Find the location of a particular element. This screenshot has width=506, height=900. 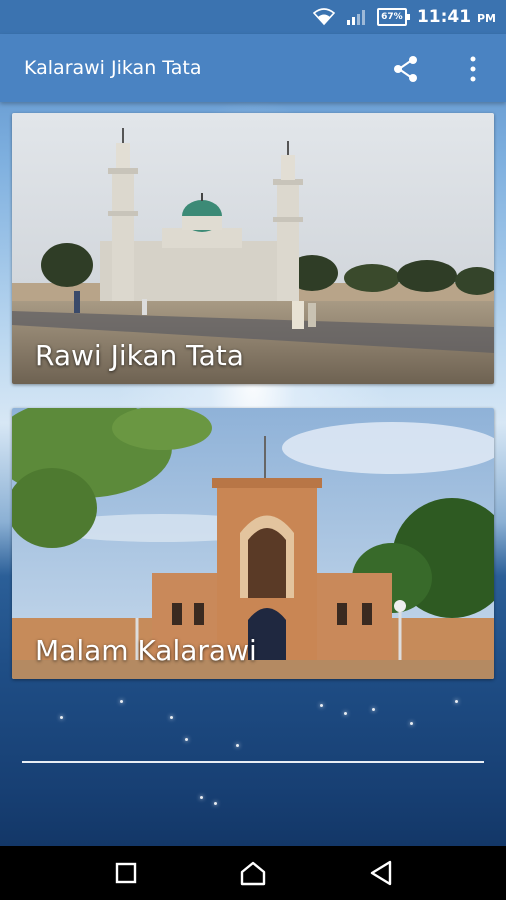

home-icon is located at coordinates (253, 873).